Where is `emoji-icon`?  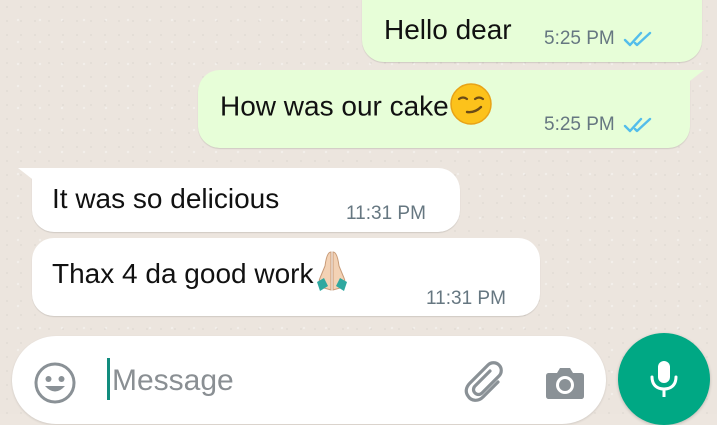 emoji-icon is located at coordinates (55, 383).